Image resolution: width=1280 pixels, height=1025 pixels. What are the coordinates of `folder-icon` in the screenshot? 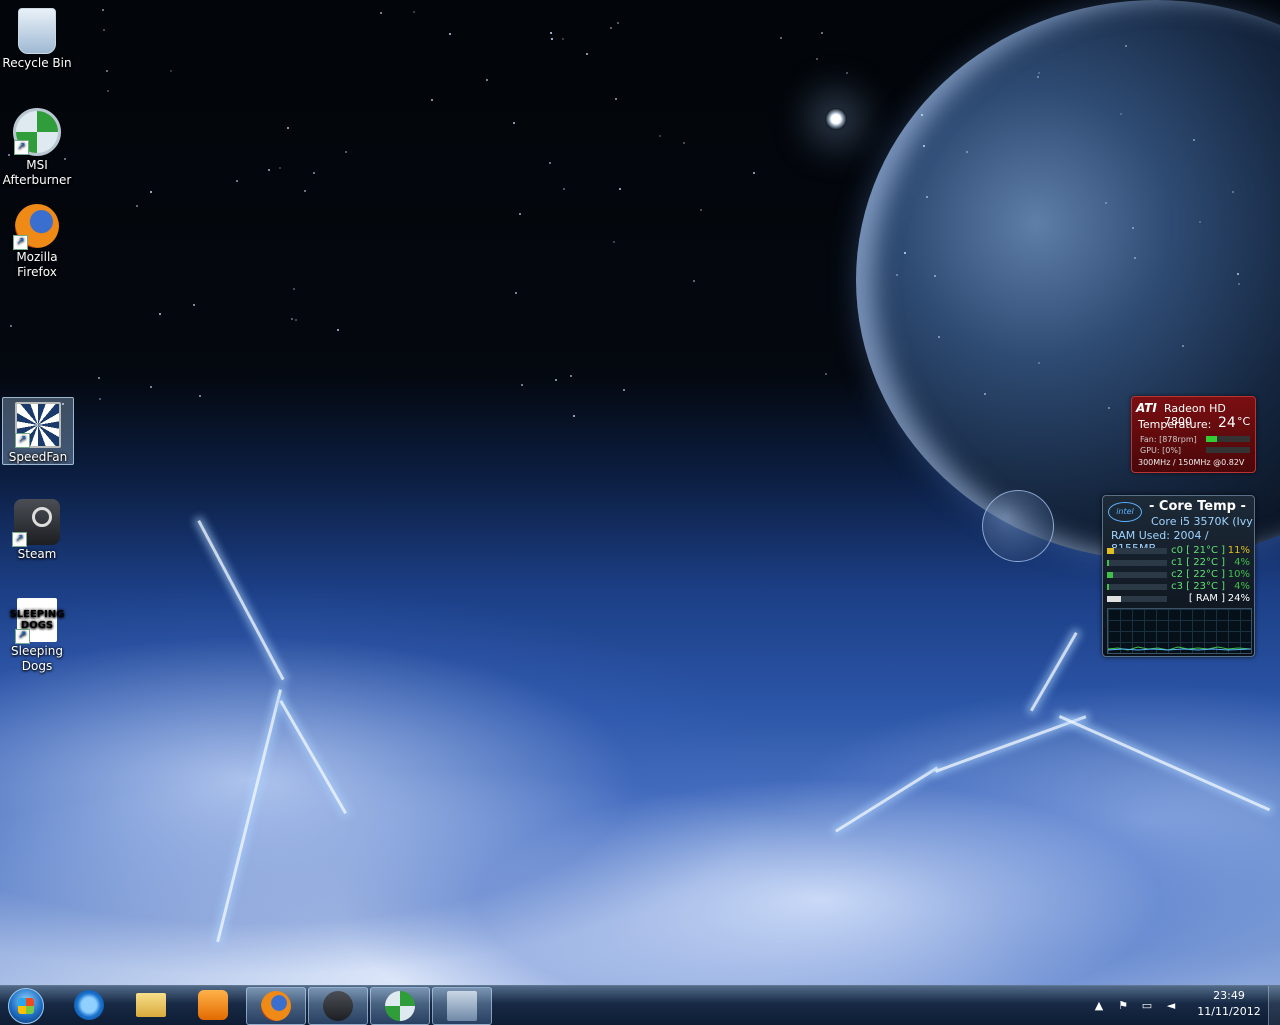 It's located at (151, 1005).